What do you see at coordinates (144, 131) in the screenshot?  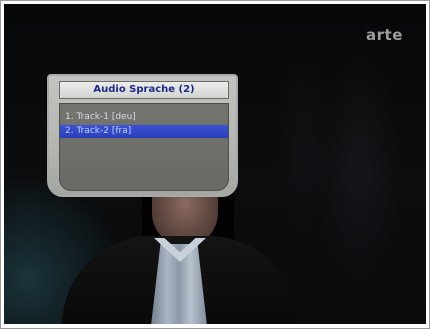 I see `audio-track-item-2-selected: 2. Track-2 [fra]` at bounding box center [144, 131].